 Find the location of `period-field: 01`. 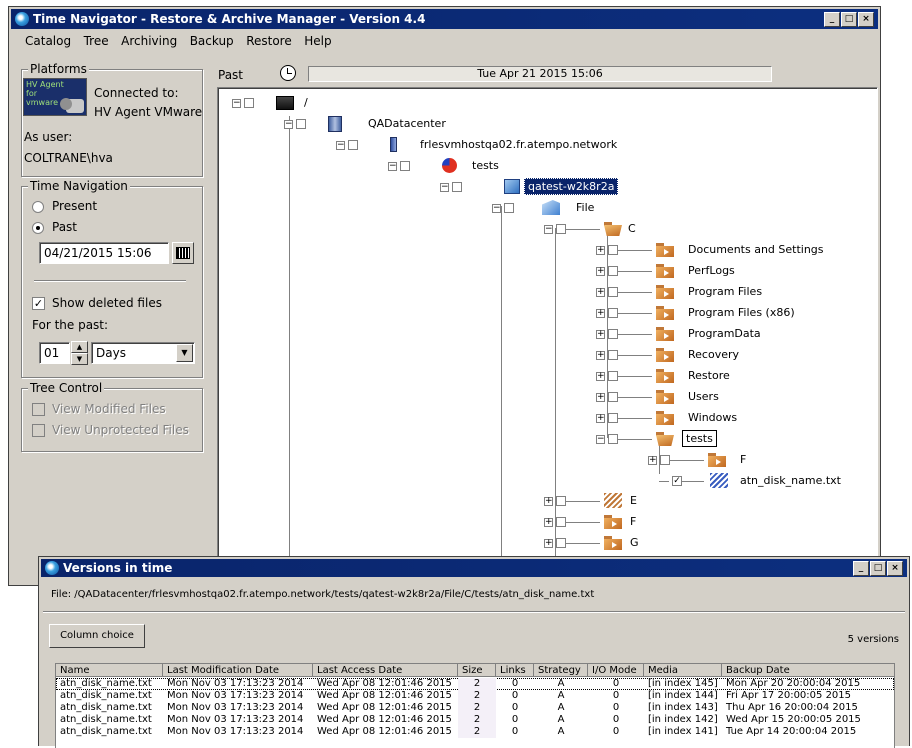

period-field: 01 is located at coordinates (54, 353).